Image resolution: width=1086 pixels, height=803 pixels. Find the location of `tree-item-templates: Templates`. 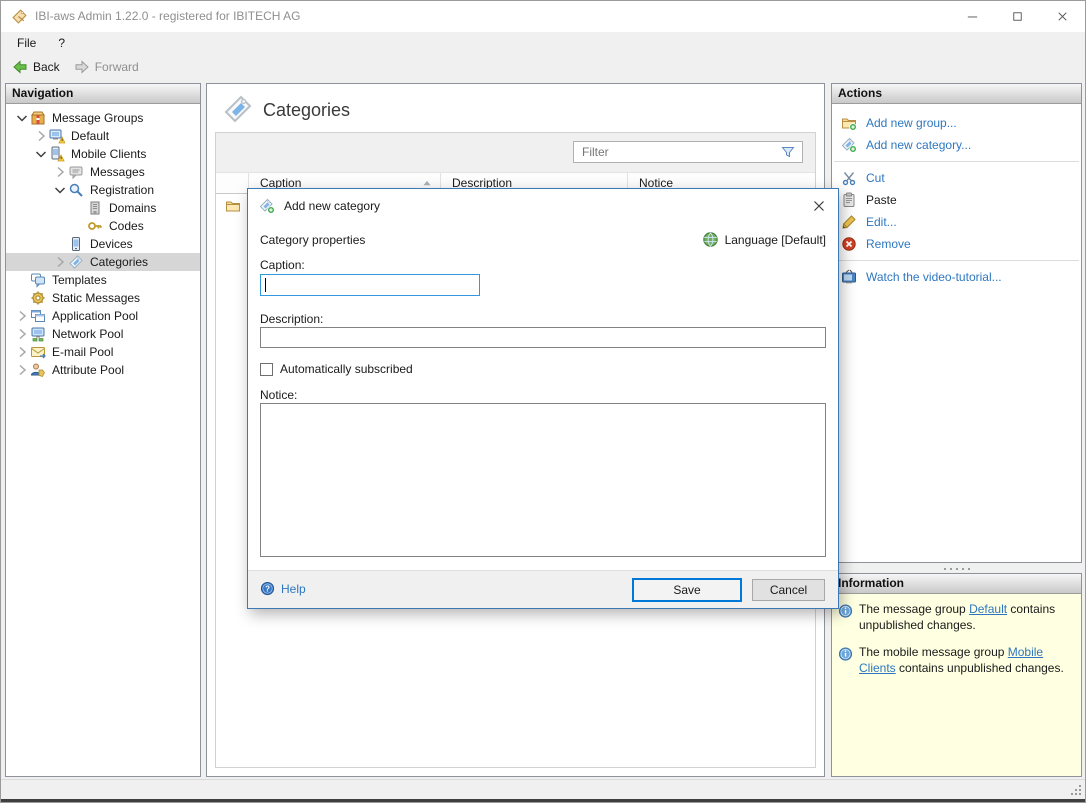

tree-item-templates: Templates is located at coordinates (103, 280).